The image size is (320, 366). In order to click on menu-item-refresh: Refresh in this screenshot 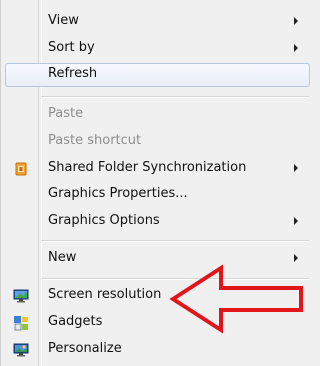, I will do `click(157, 75)`.